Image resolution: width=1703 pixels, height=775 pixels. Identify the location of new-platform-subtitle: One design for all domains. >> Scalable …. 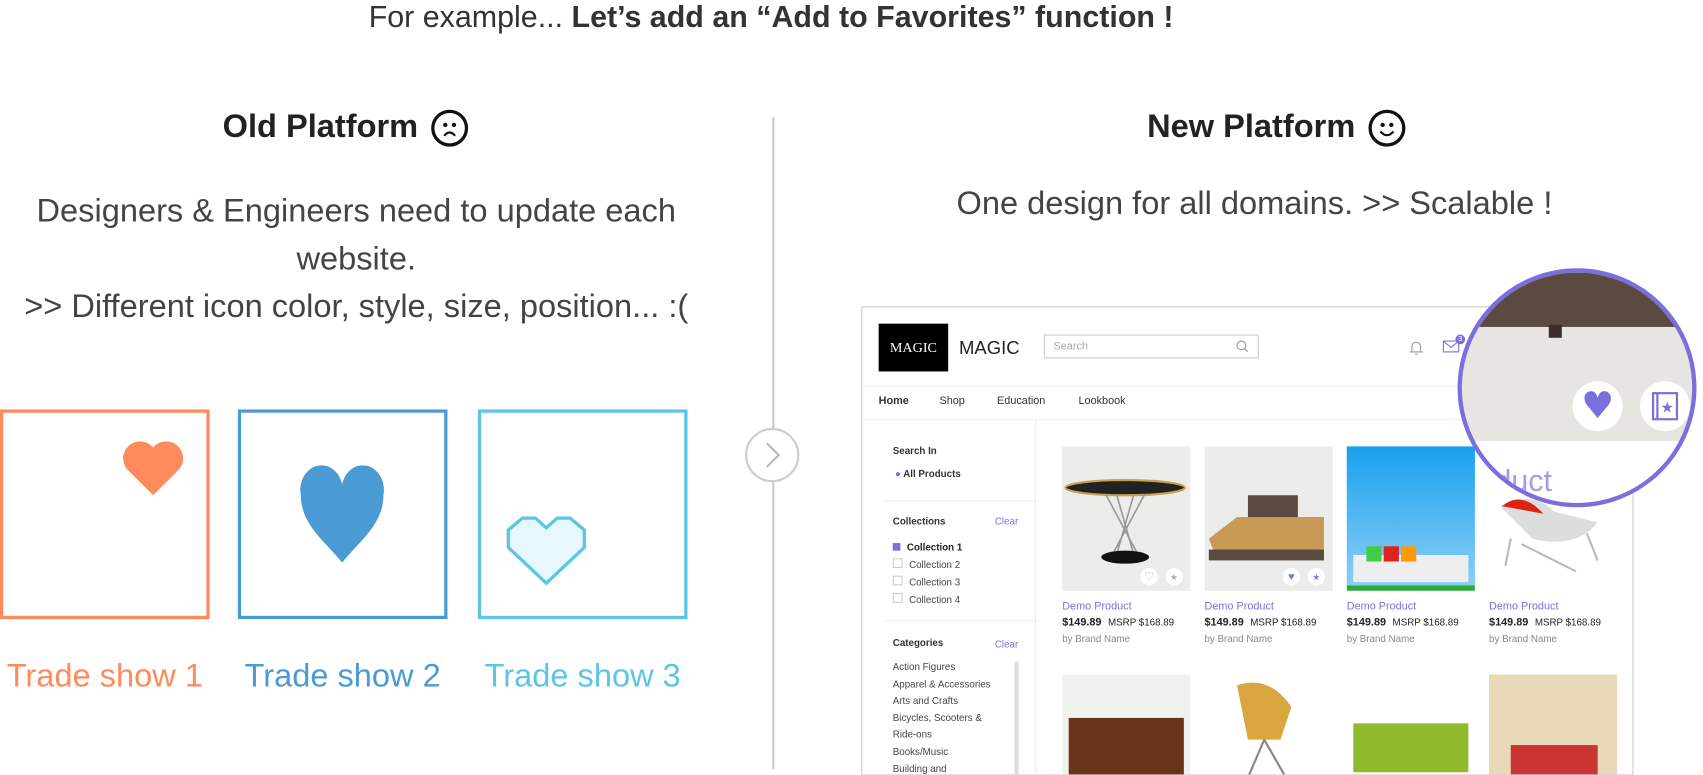
(1254, 203).